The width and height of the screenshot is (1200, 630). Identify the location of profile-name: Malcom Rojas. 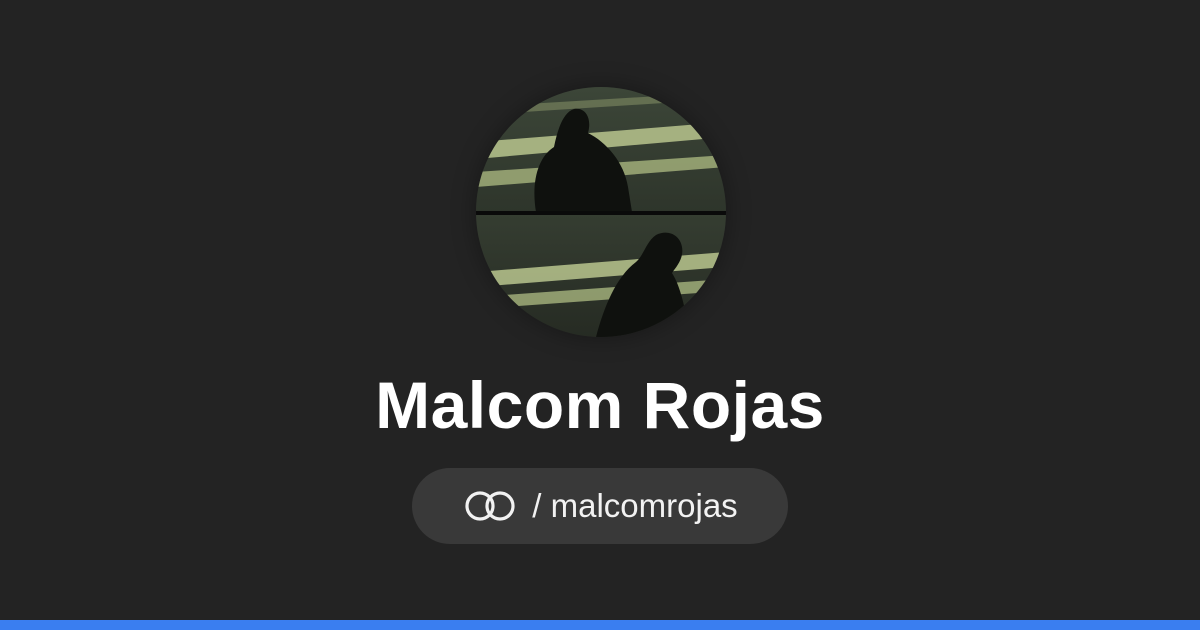
(600, 405).